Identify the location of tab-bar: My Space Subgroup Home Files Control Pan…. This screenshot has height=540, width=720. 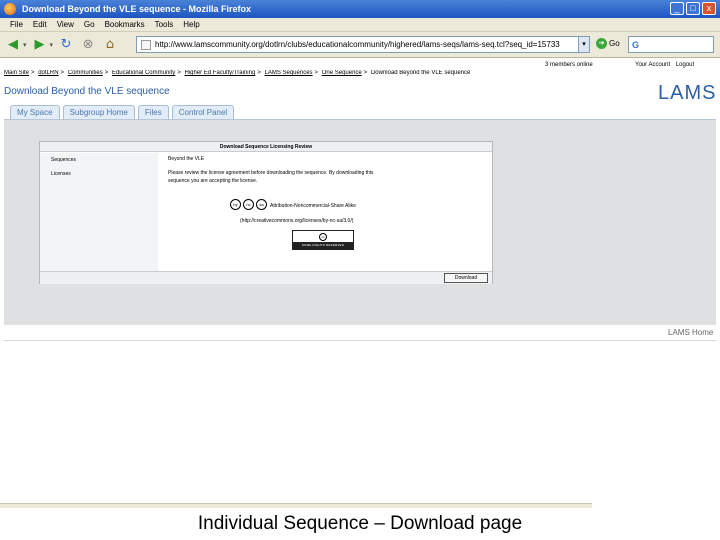
(122, 112).